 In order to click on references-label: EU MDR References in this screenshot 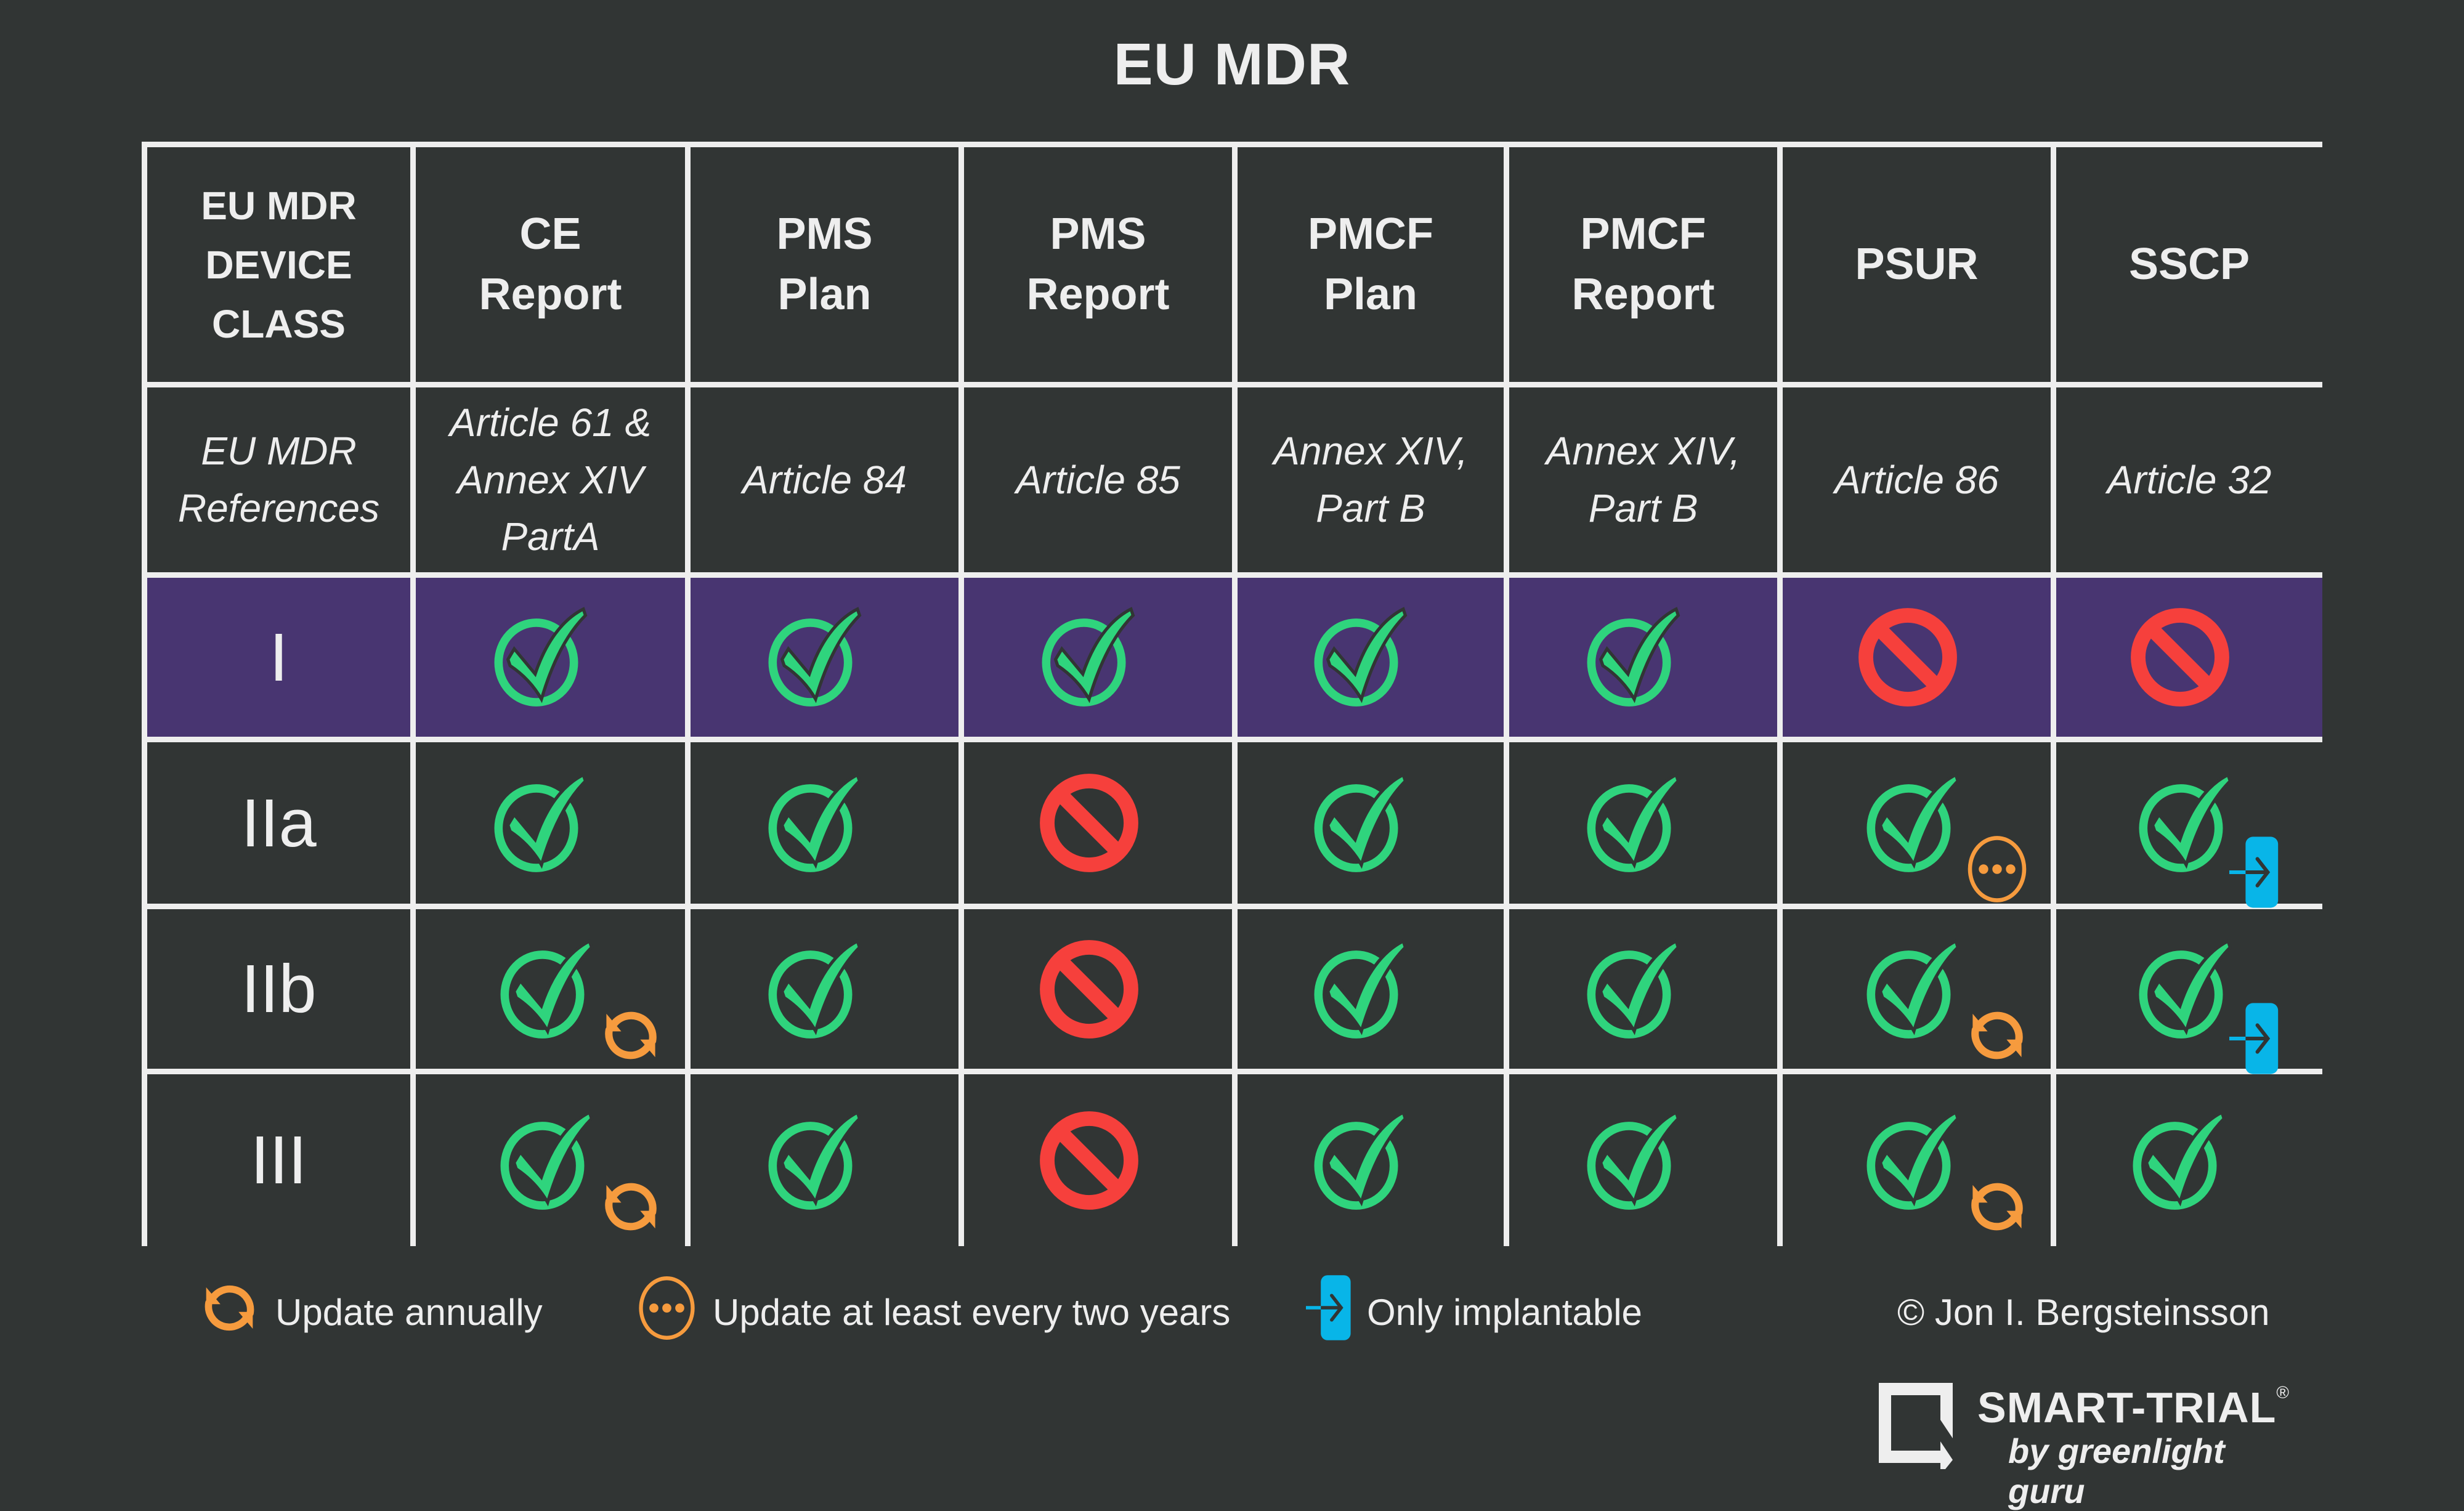, I will do `click(278, 479)`.